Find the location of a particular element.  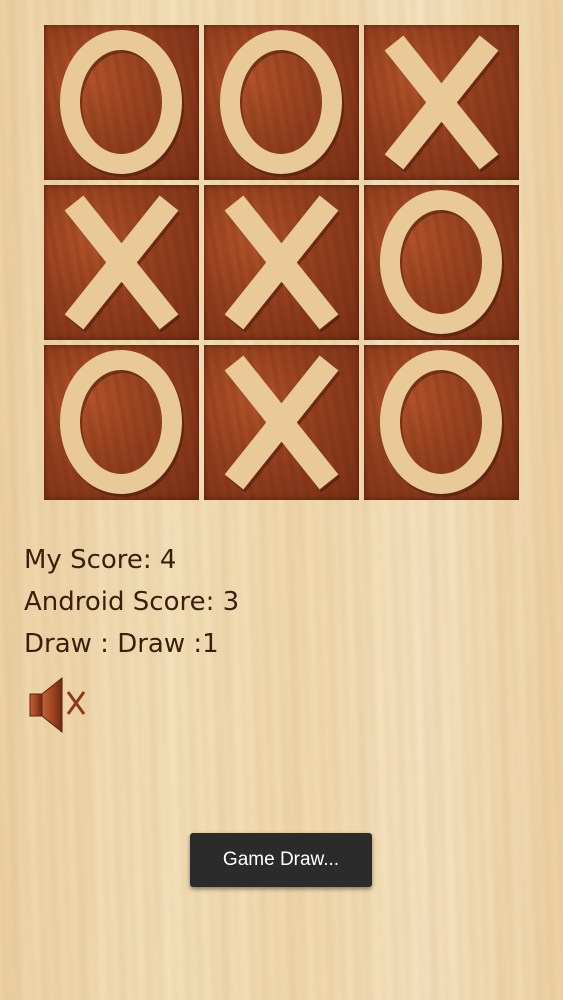

speaker-muted-icon is located at coordinates (57, 705).